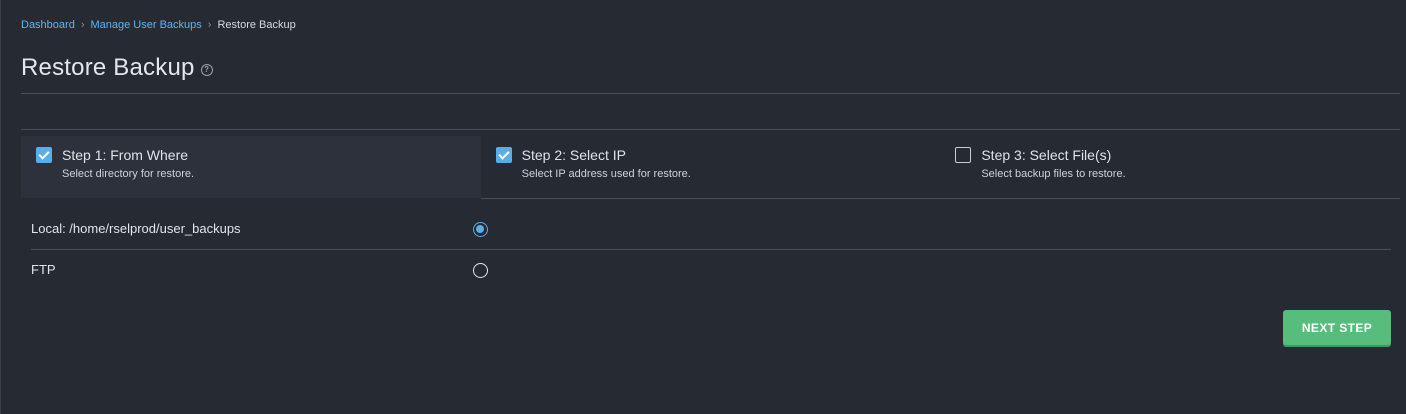 This screenshot has height=414, width=1406. What do you see at coordinates (136, 228) in the screenshot?
I see `option-label-local: Local: /home/rselprod/user_backups` at bounding box center [136, 228].